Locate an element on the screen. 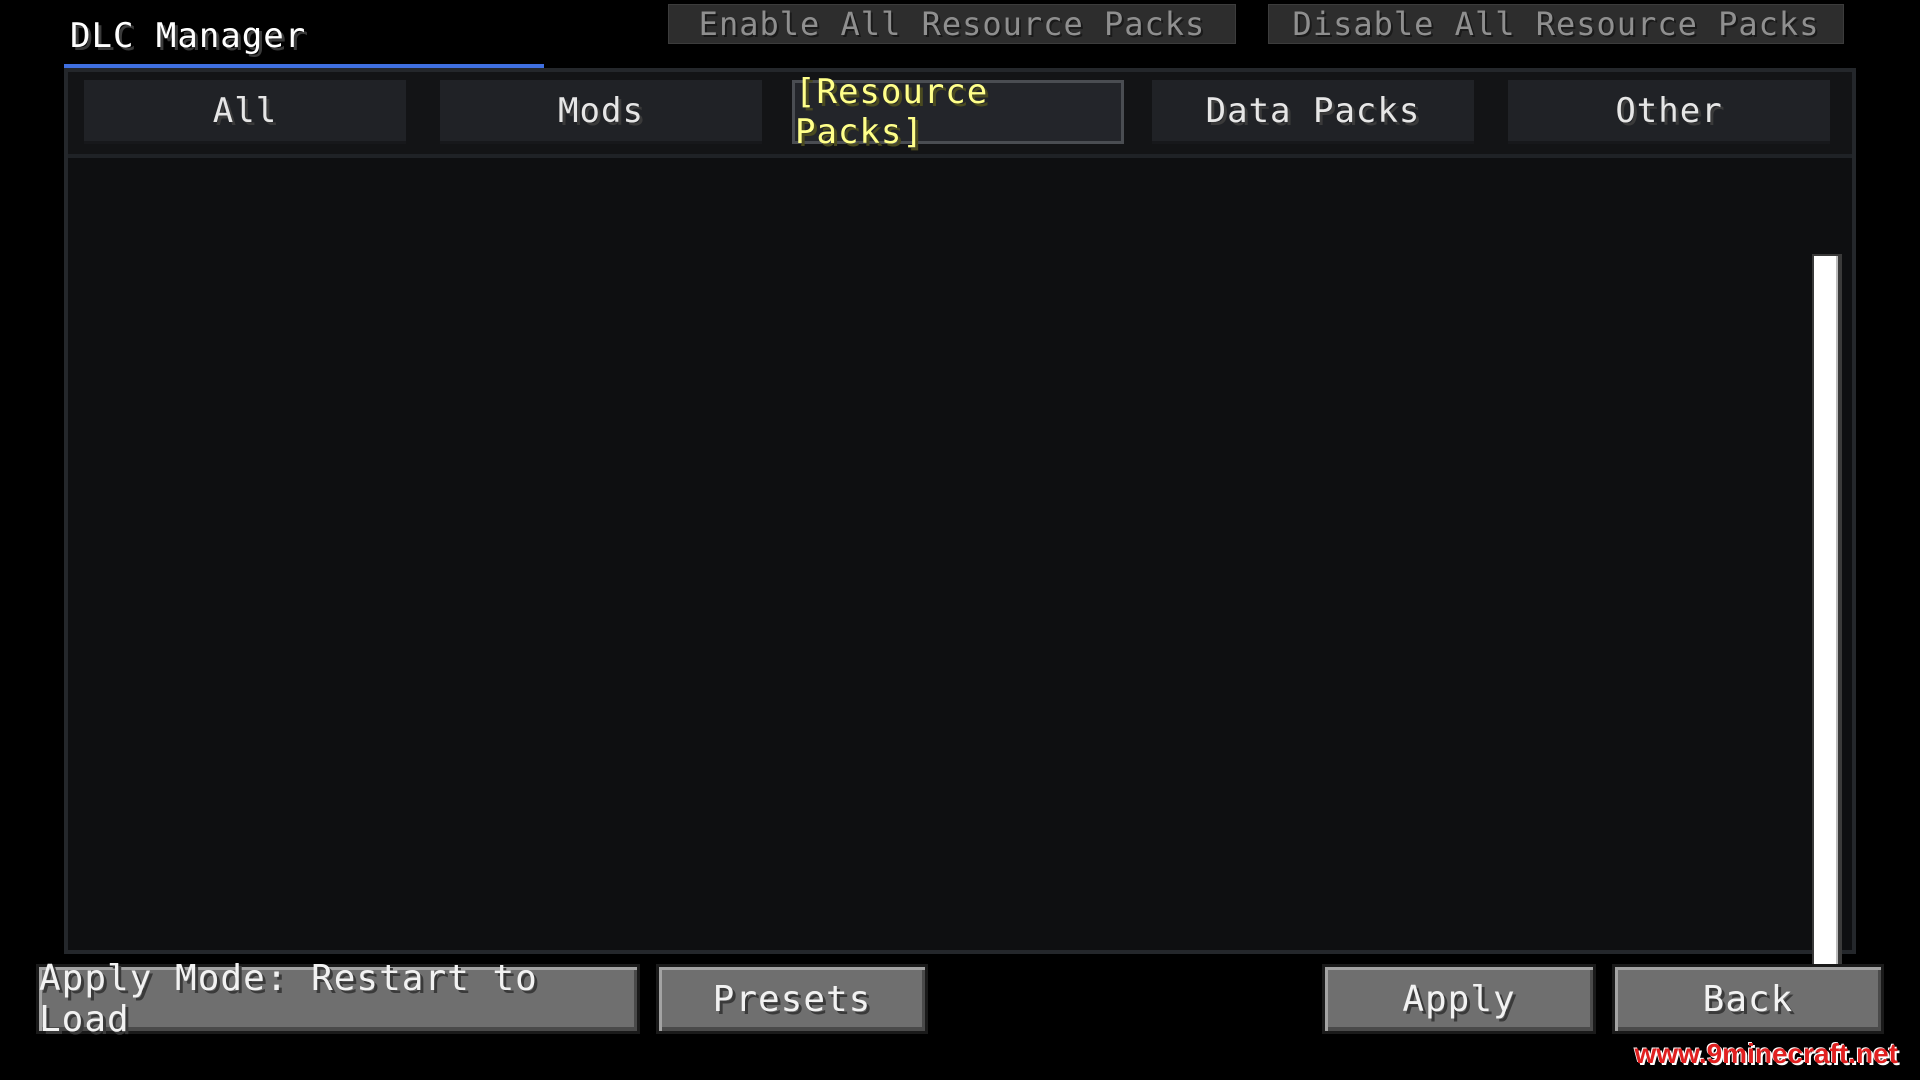 This screenshot has width=1920, height=1080. tab-mods: Mods is located at coordinates (601, 112).